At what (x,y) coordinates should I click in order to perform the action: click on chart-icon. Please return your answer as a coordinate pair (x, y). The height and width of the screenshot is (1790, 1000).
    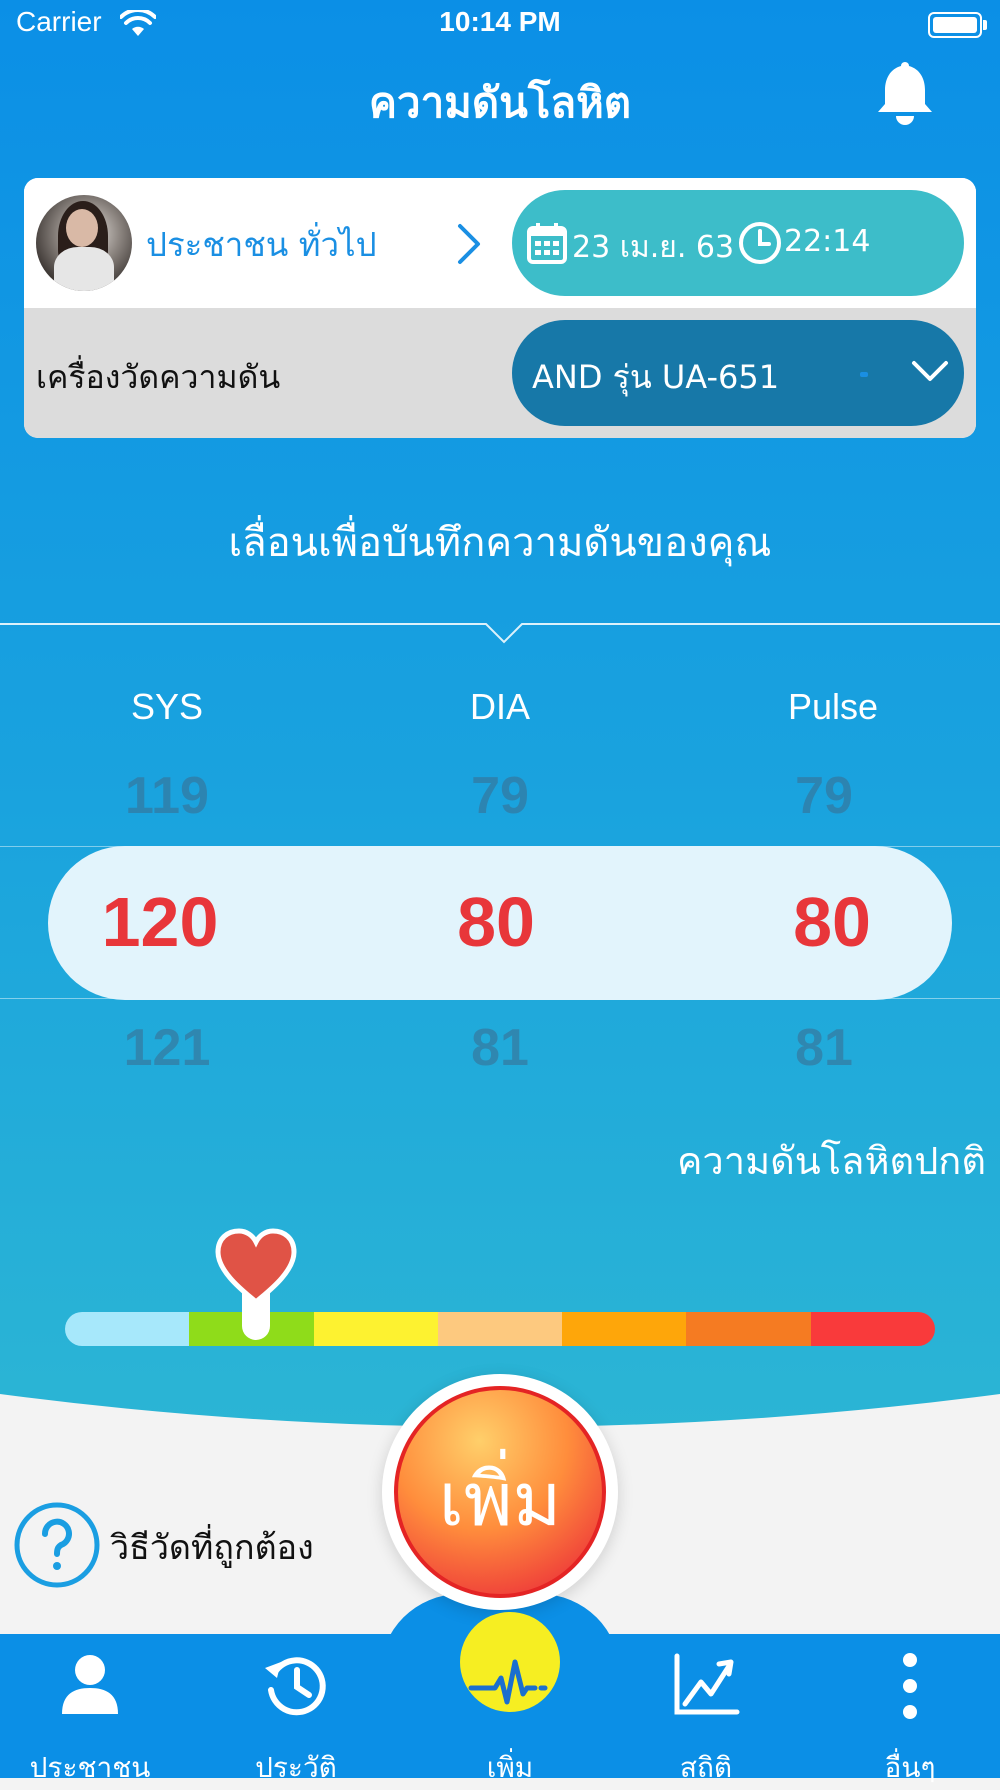
    Looking at the image, I should click on (707, 1684).